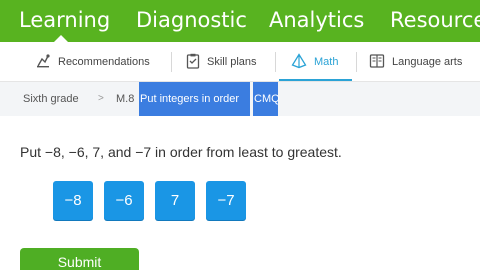 Image resolution: width=480 pixels, height=270 pixels. I want to click on breadcrumb-skill-suffix: CMQ, so click(266, 99).